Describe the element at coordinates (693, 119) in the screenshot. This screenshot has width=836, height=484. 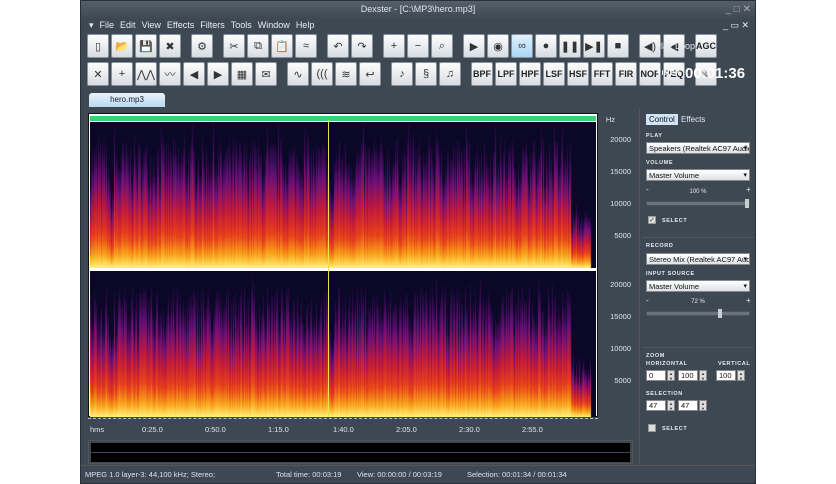
I see `tab-effects: Effects` at that location.